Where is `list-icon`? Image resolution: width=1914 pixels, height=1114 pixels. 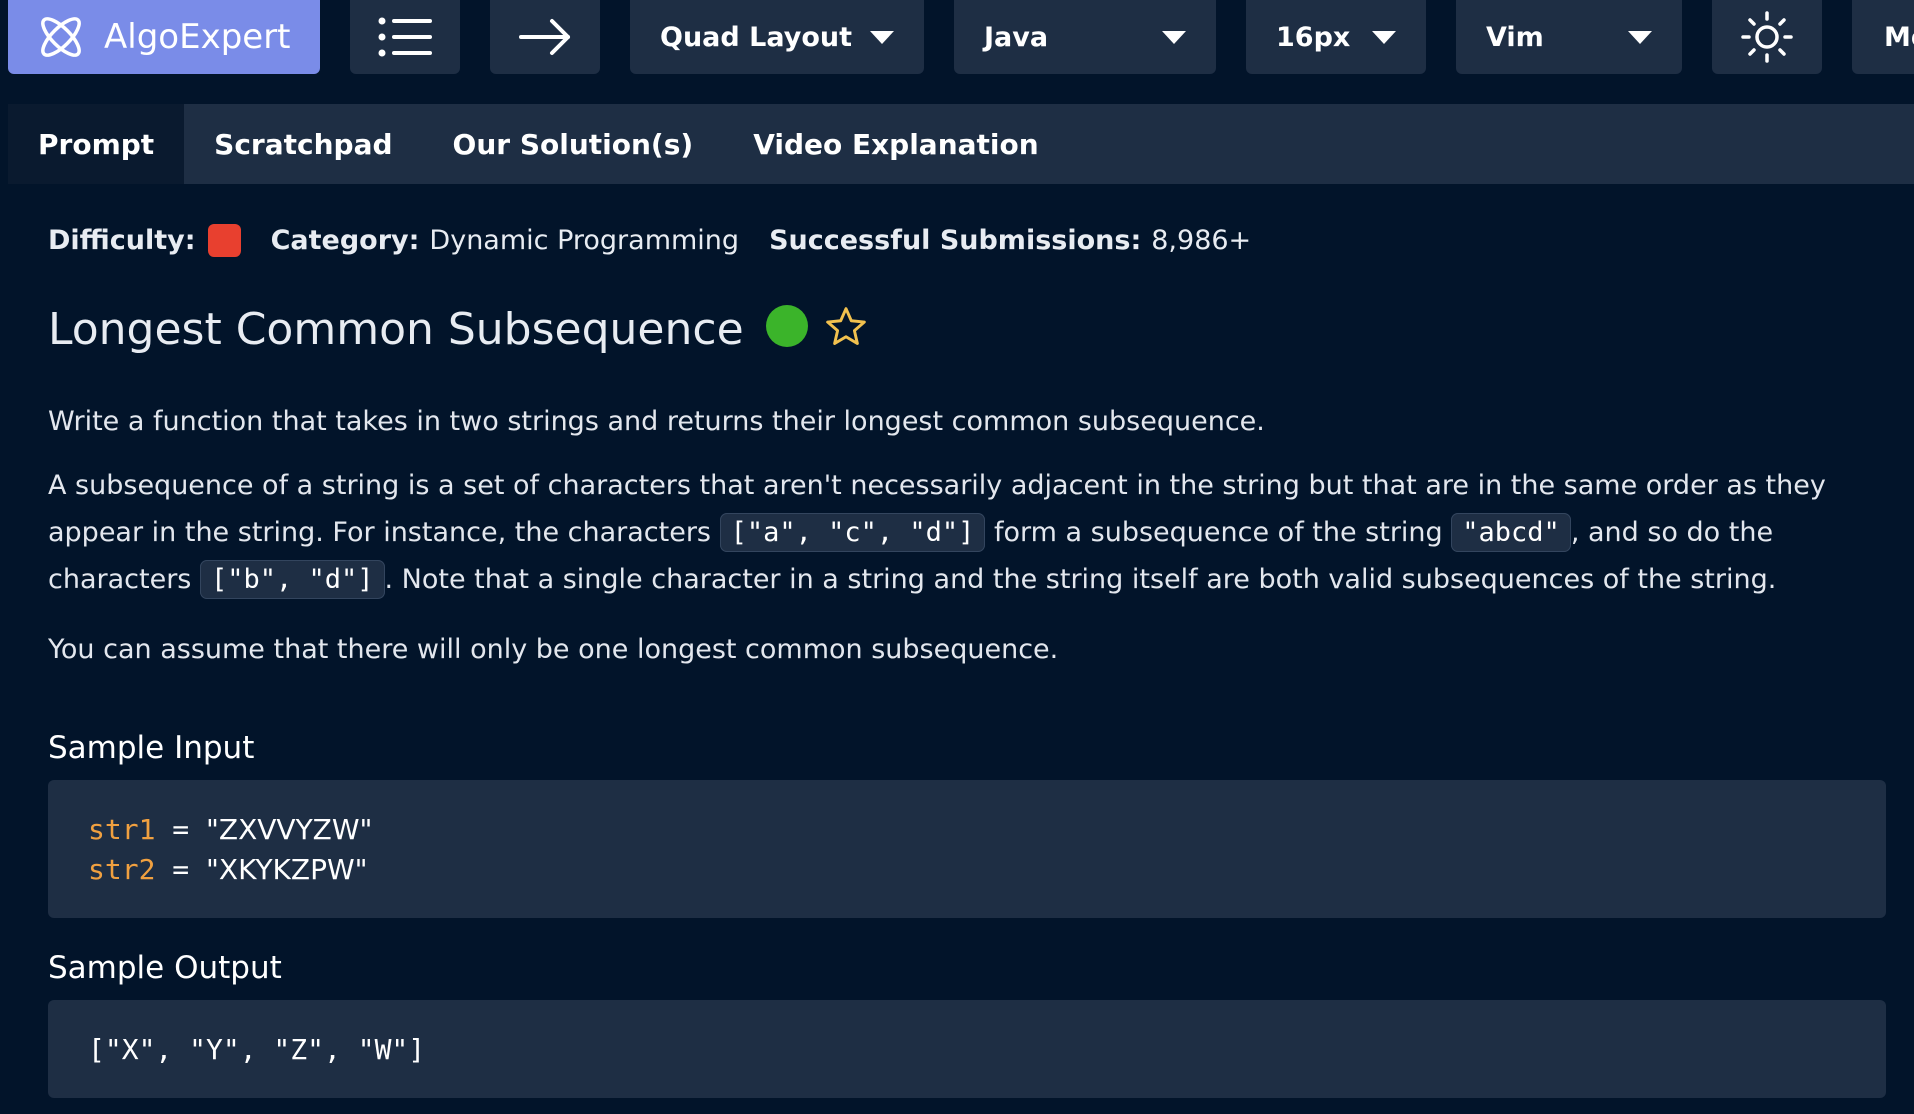
list-icon is located at coordinates (405, 37).